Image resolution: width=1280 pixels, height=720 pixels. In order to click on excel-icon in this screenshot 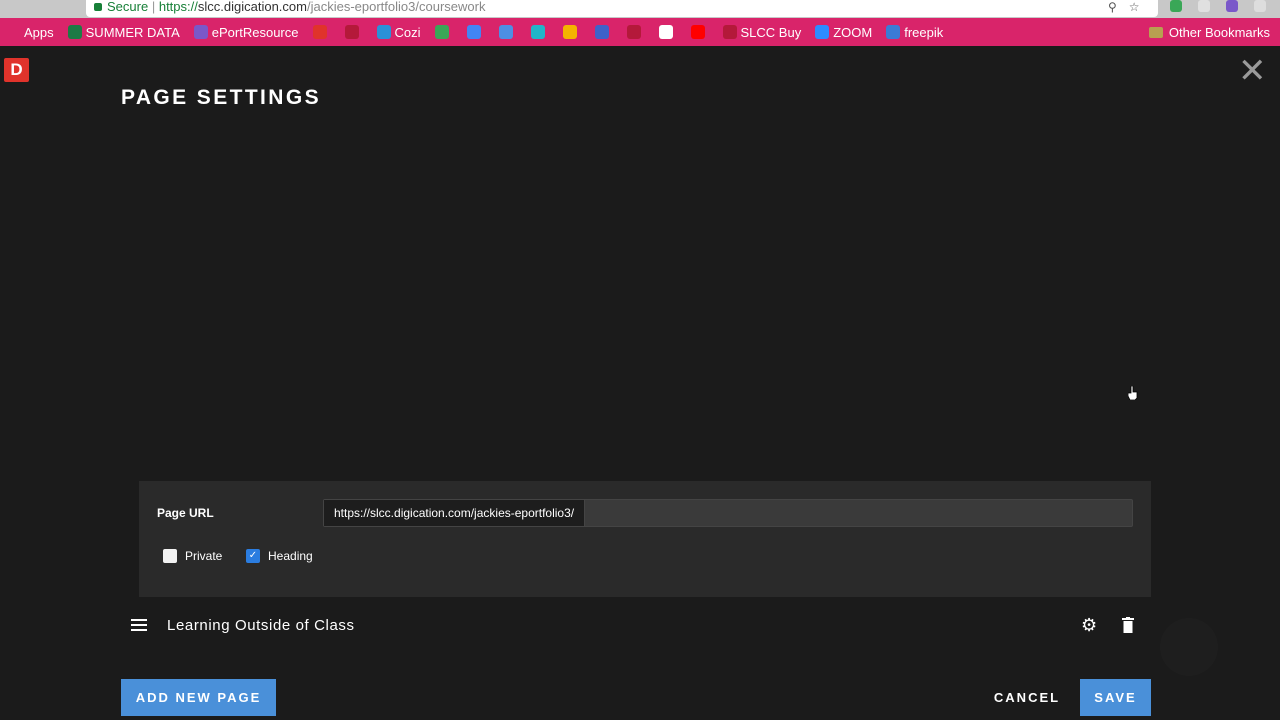, I will do `click(74, 32)`.